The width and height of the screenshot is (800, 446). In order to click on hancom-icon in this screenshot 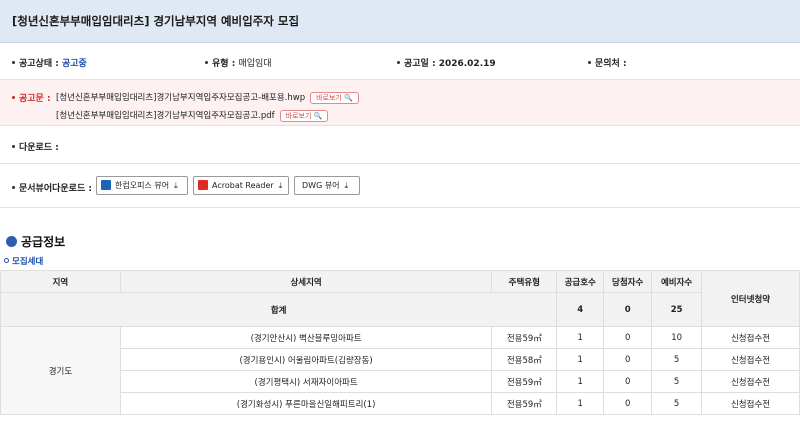, I will do `click(106, 184)`.